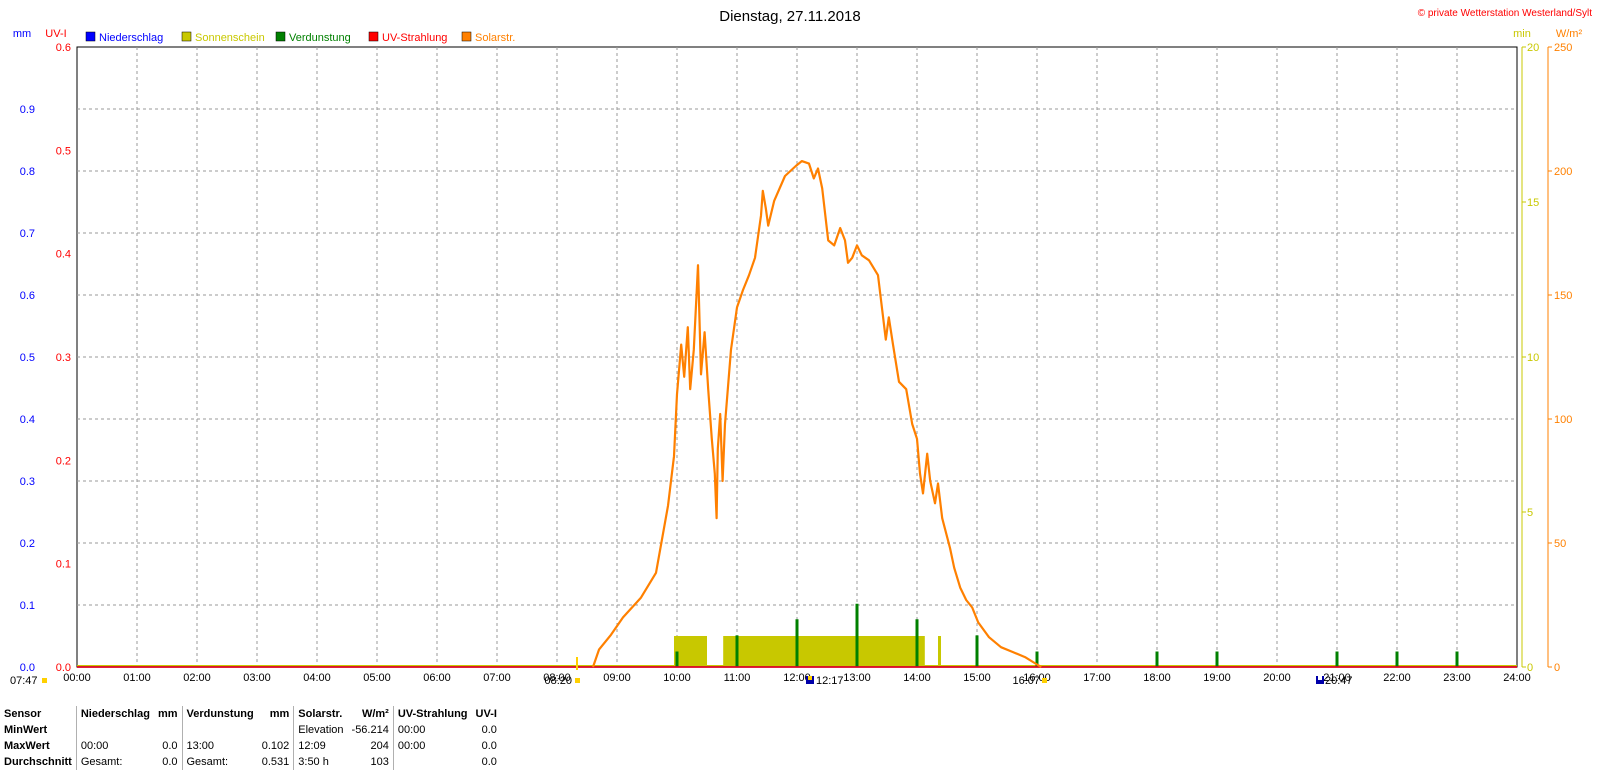 The image size is (1600, 780). Describe the element at coordinates (63, 668) in the screenshot. I see `uv-tick-label: 0.0` at that location.